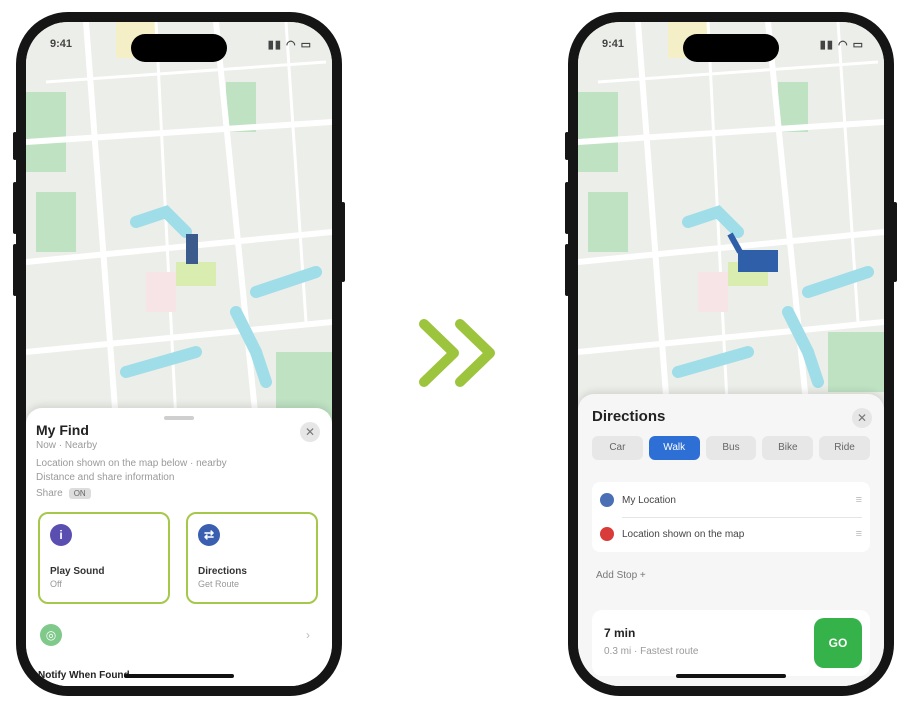 Image resolution: width=899 pixels, height=706 pixels. Describe the element at coordinates (629, 416) in the screenshot. I see `sheet-title: Directions` at that location.